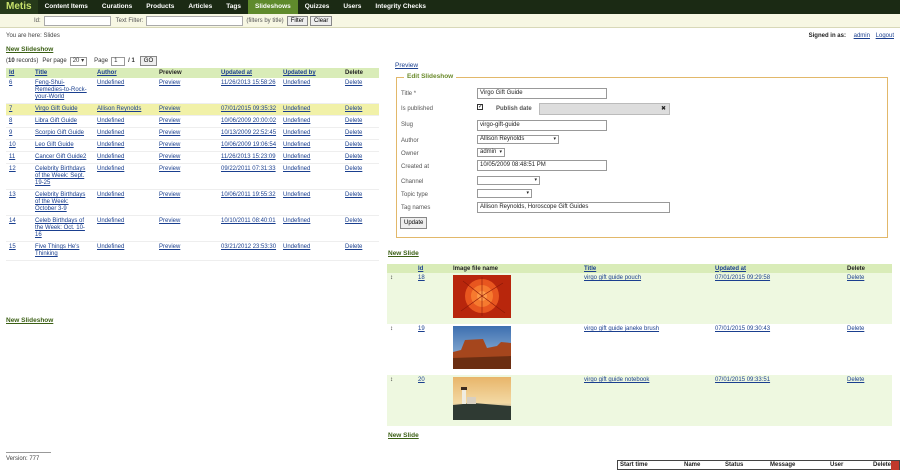 The image size is (900, 470). Describe the element at coordinates (248, 83) in the screenshot. I see `slideshow-updated-link: 11/26/2013 15:58:26` at that location.